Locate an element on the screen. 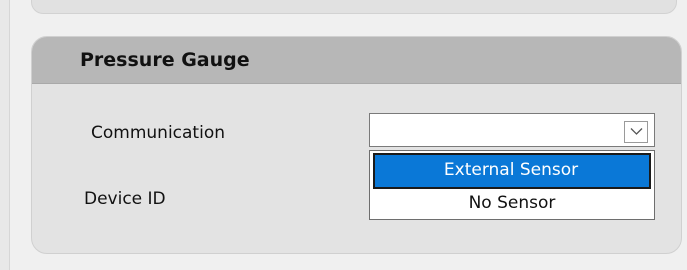  communication-combobox is located at coordinates (512, 130).